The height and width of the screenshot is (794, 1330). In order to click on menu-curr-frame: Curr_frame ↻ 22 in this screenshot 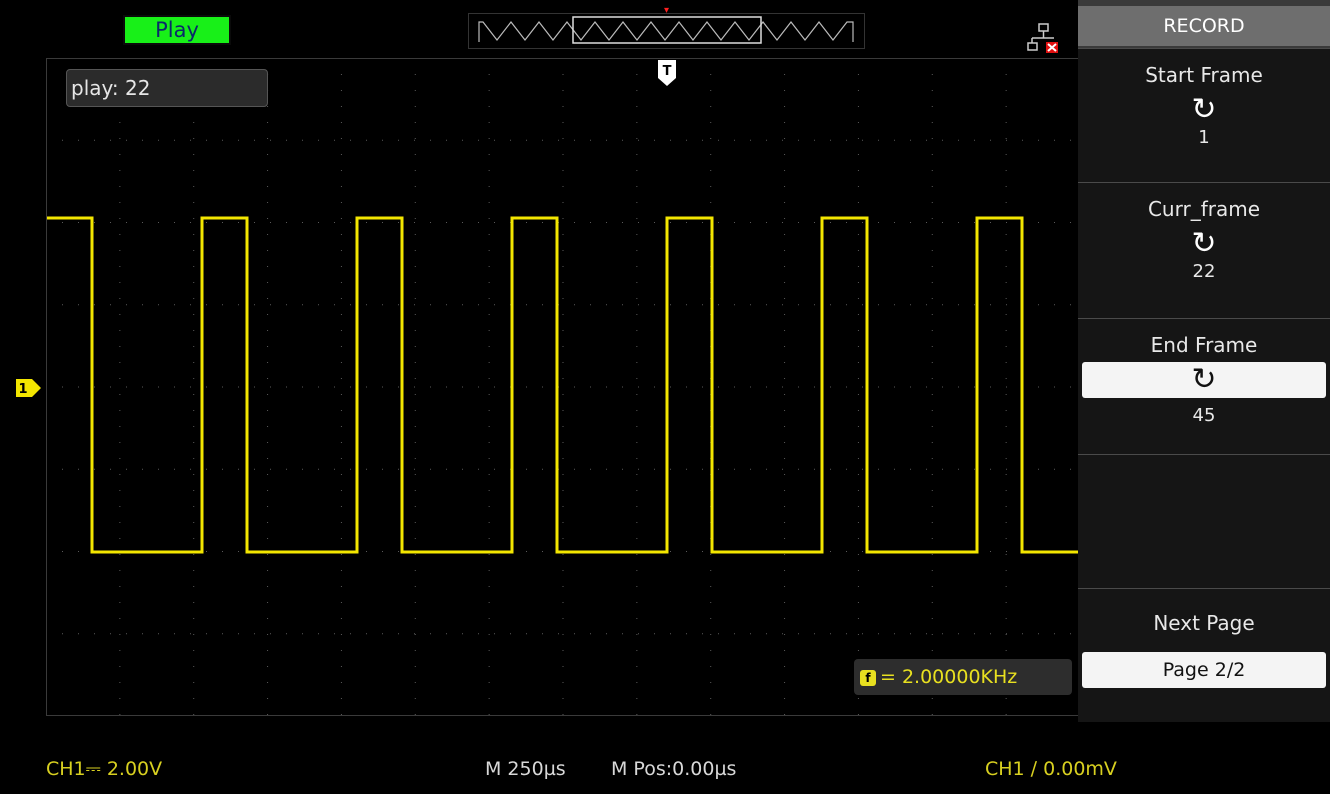, I will do `click(1204, 250)`.